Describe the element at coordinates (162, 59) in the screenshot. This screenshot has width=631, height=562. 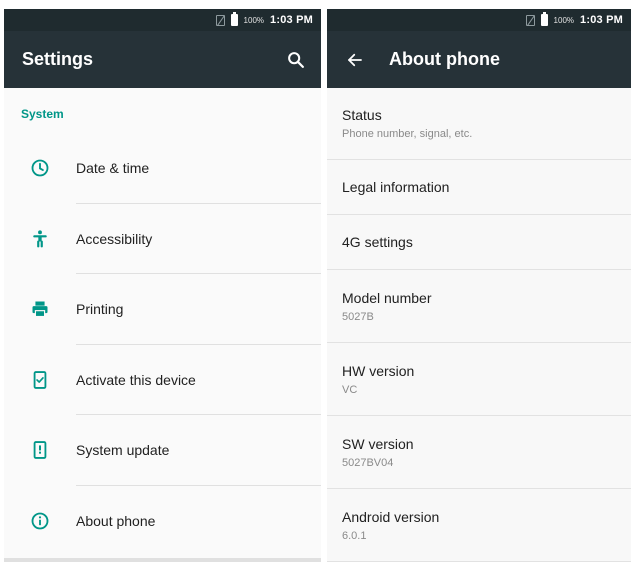
I see `settings-toolbar: Settings` at that location.